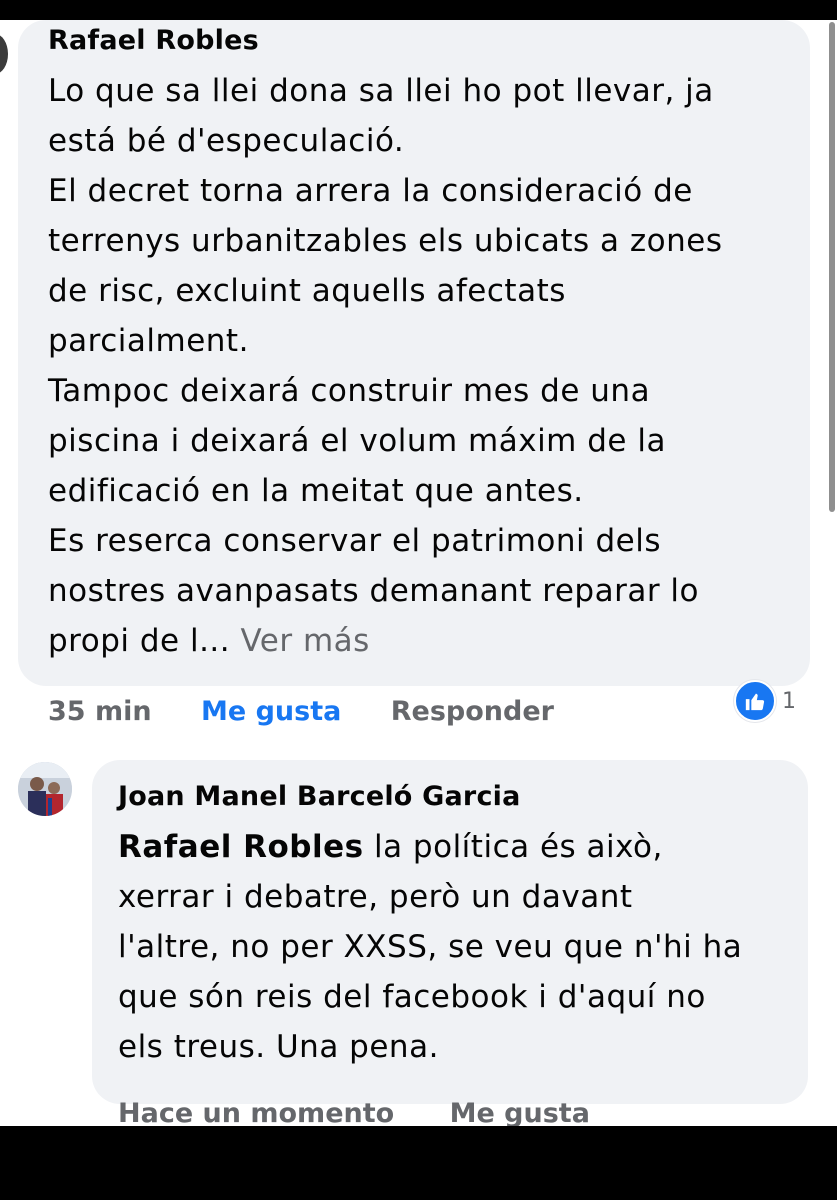 The width and height of the screenshot is (837, 1200). Describe the element at coordinates (278, 1047) in the screenshot. I see `comment-line: els treus. Una pena.` at that location.